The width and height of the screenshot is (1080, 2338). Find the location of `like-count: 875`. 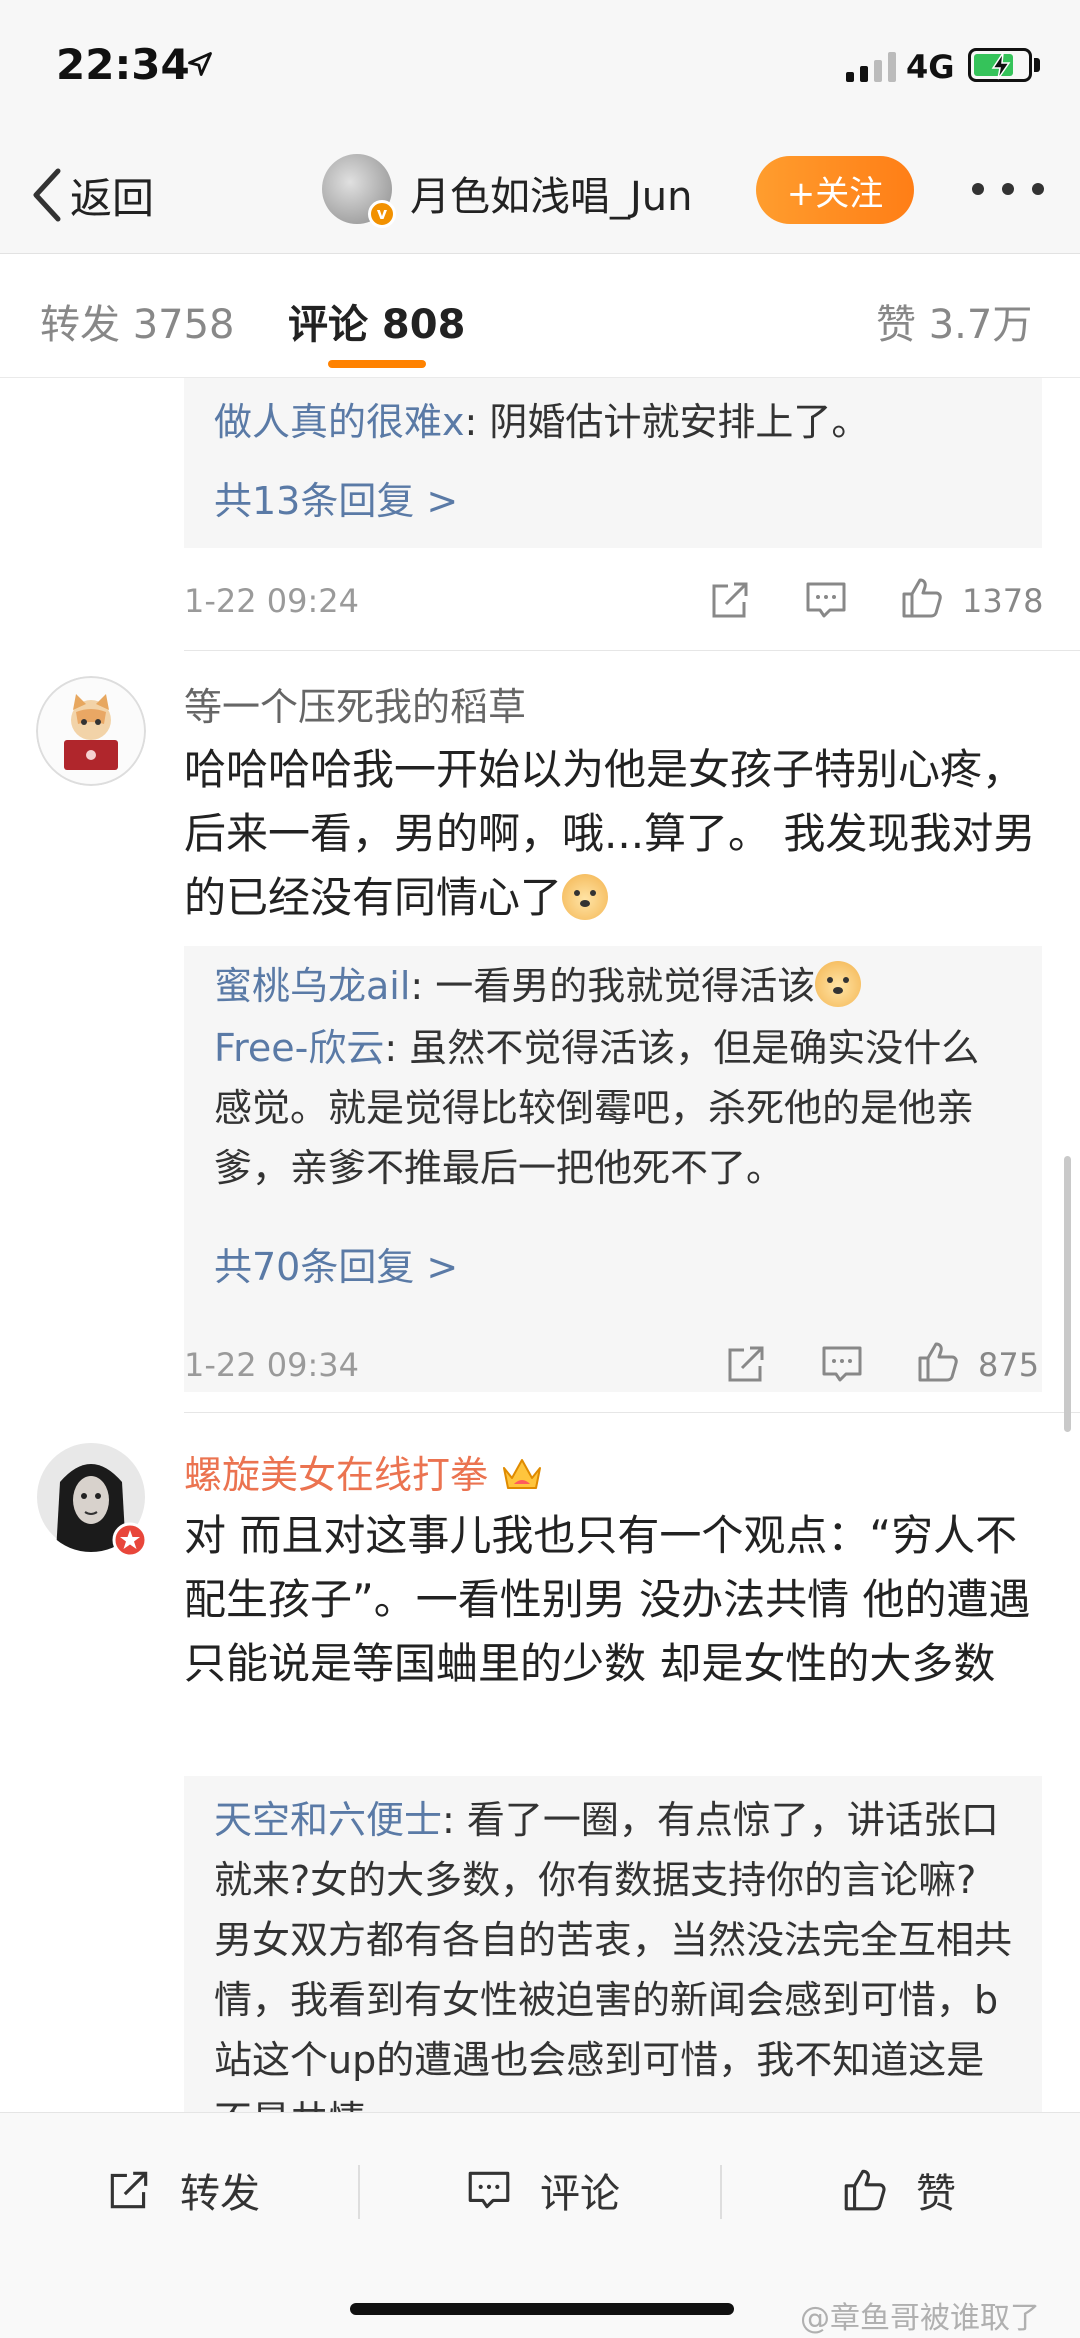

like-count: 875 is located at coordinates (1009, 1365).